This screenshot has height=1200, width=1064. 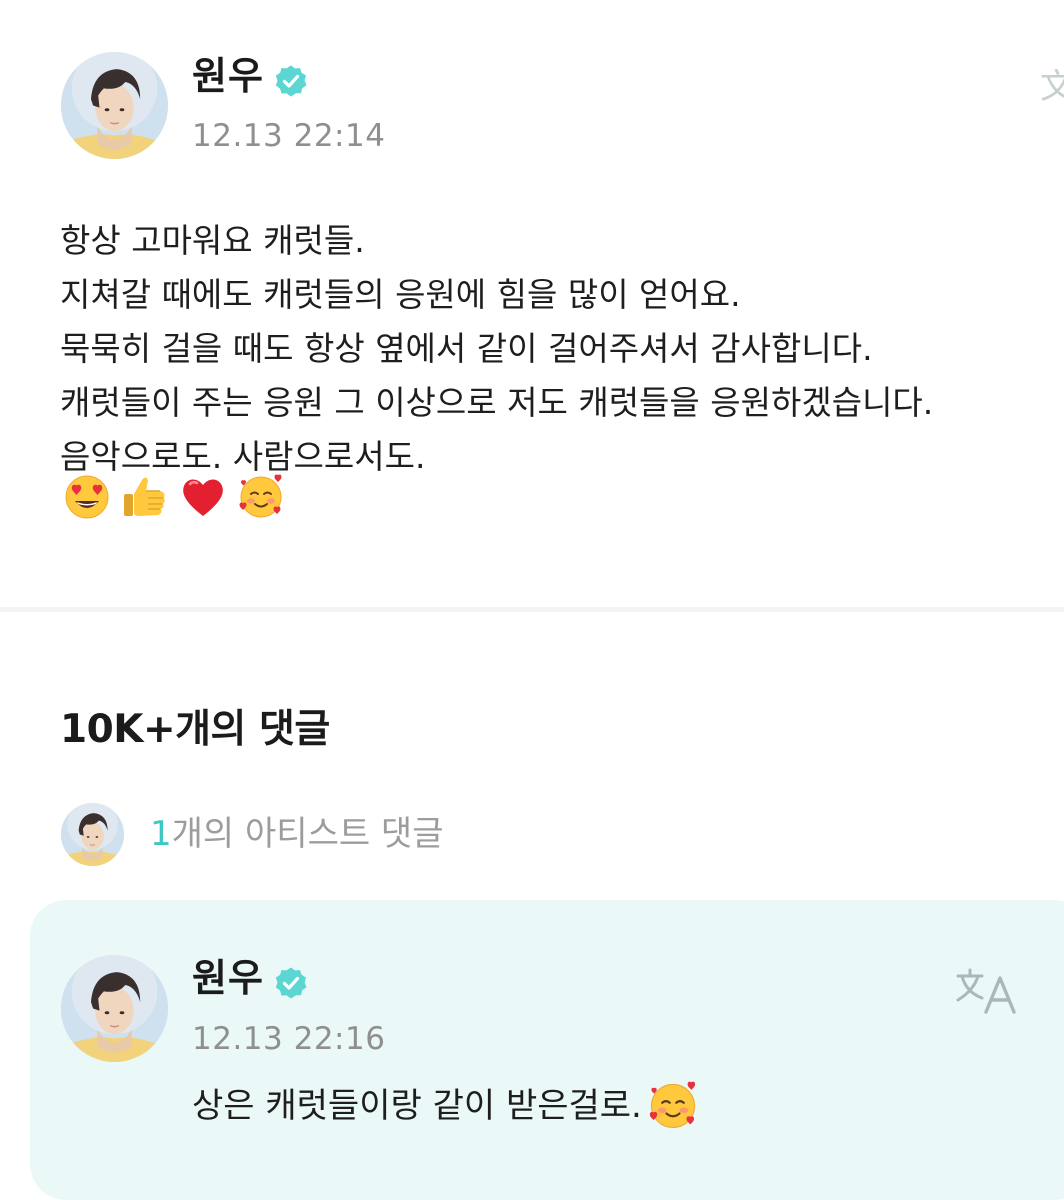 What do you see at coordinates (174, 497) in the screenshot?
I see `post-emoji-row` at bounding box center [174, 497].